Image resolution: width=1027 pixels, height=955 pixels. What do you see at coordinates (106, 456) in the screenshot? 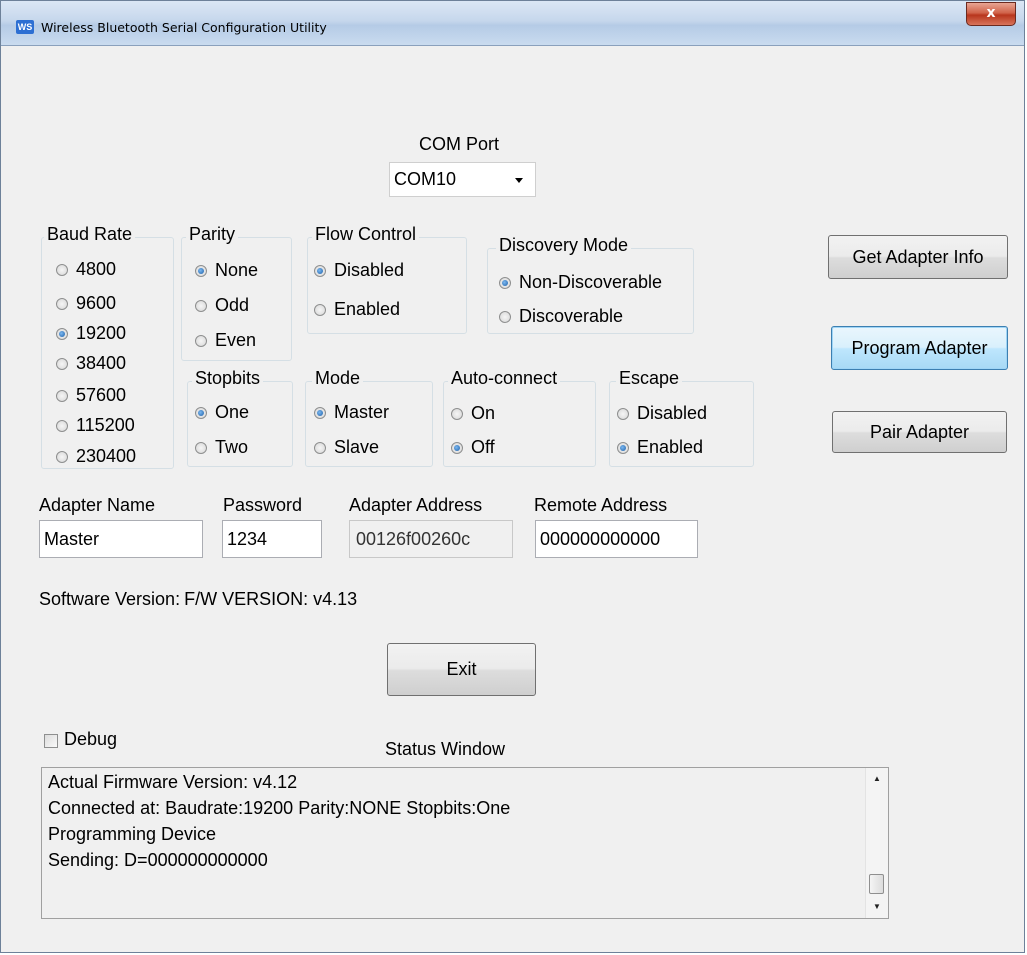
I see `radio-label: 230400` at bounding box center [106, 456].